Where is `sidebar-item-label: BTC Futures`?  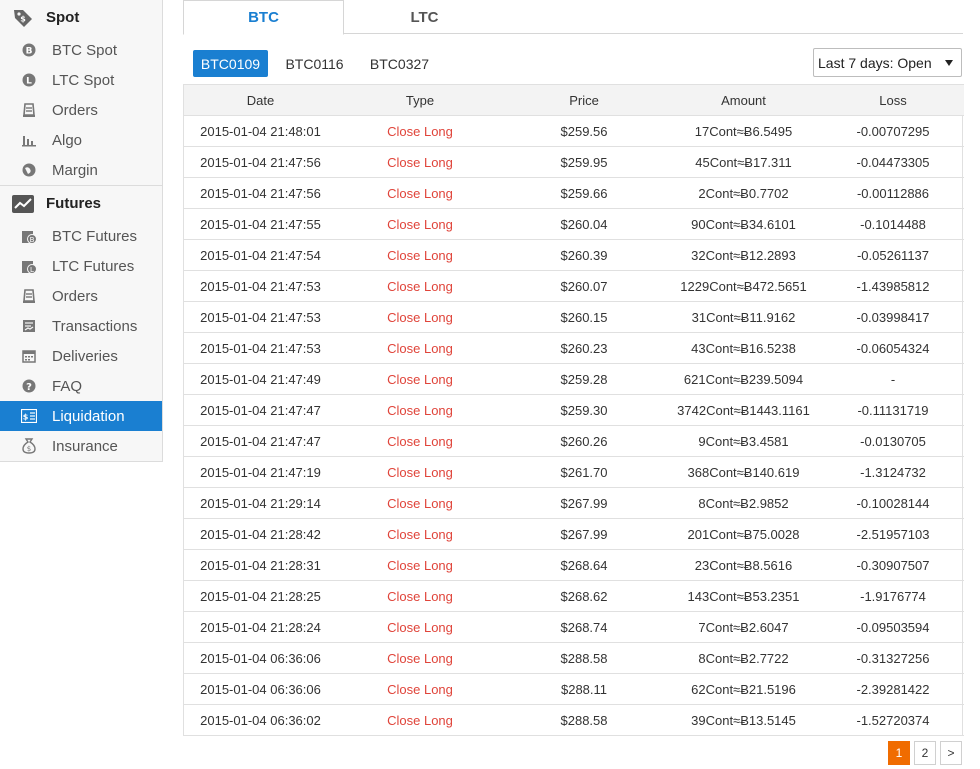
sidebar-item-label: BTC Futures is located at coordinates (95, 236).